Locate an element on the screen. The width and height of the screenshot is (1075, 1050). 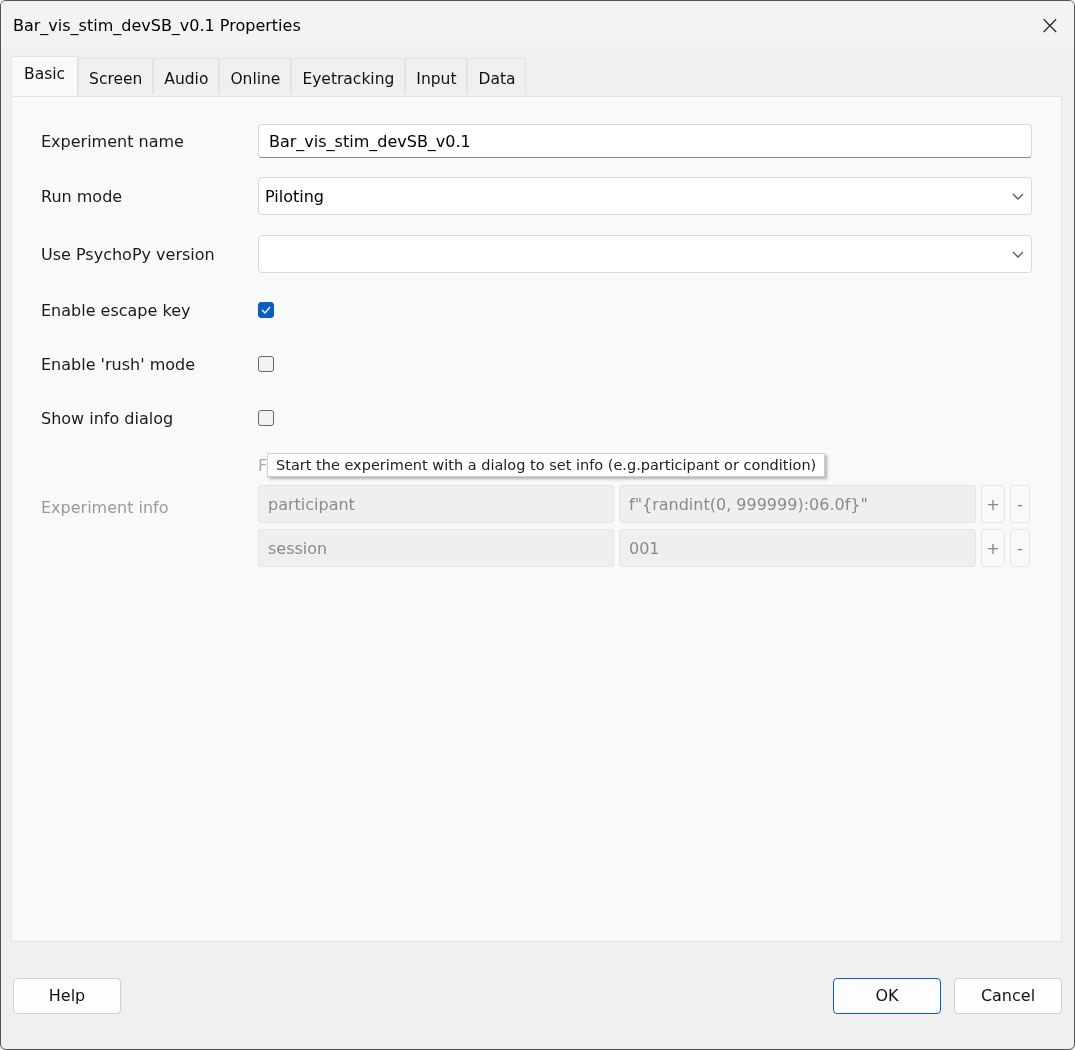
tab: Audio is located at coordinates (186, 76).